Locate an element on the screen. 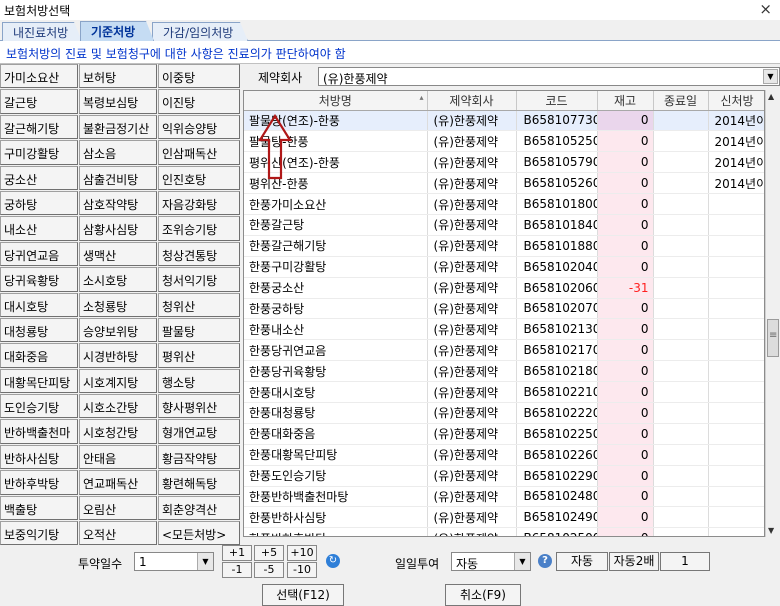 Image resolution: width=780 pixels, height=606 pixels. plus-10-button: +10 is located at coordinates (302, 553).